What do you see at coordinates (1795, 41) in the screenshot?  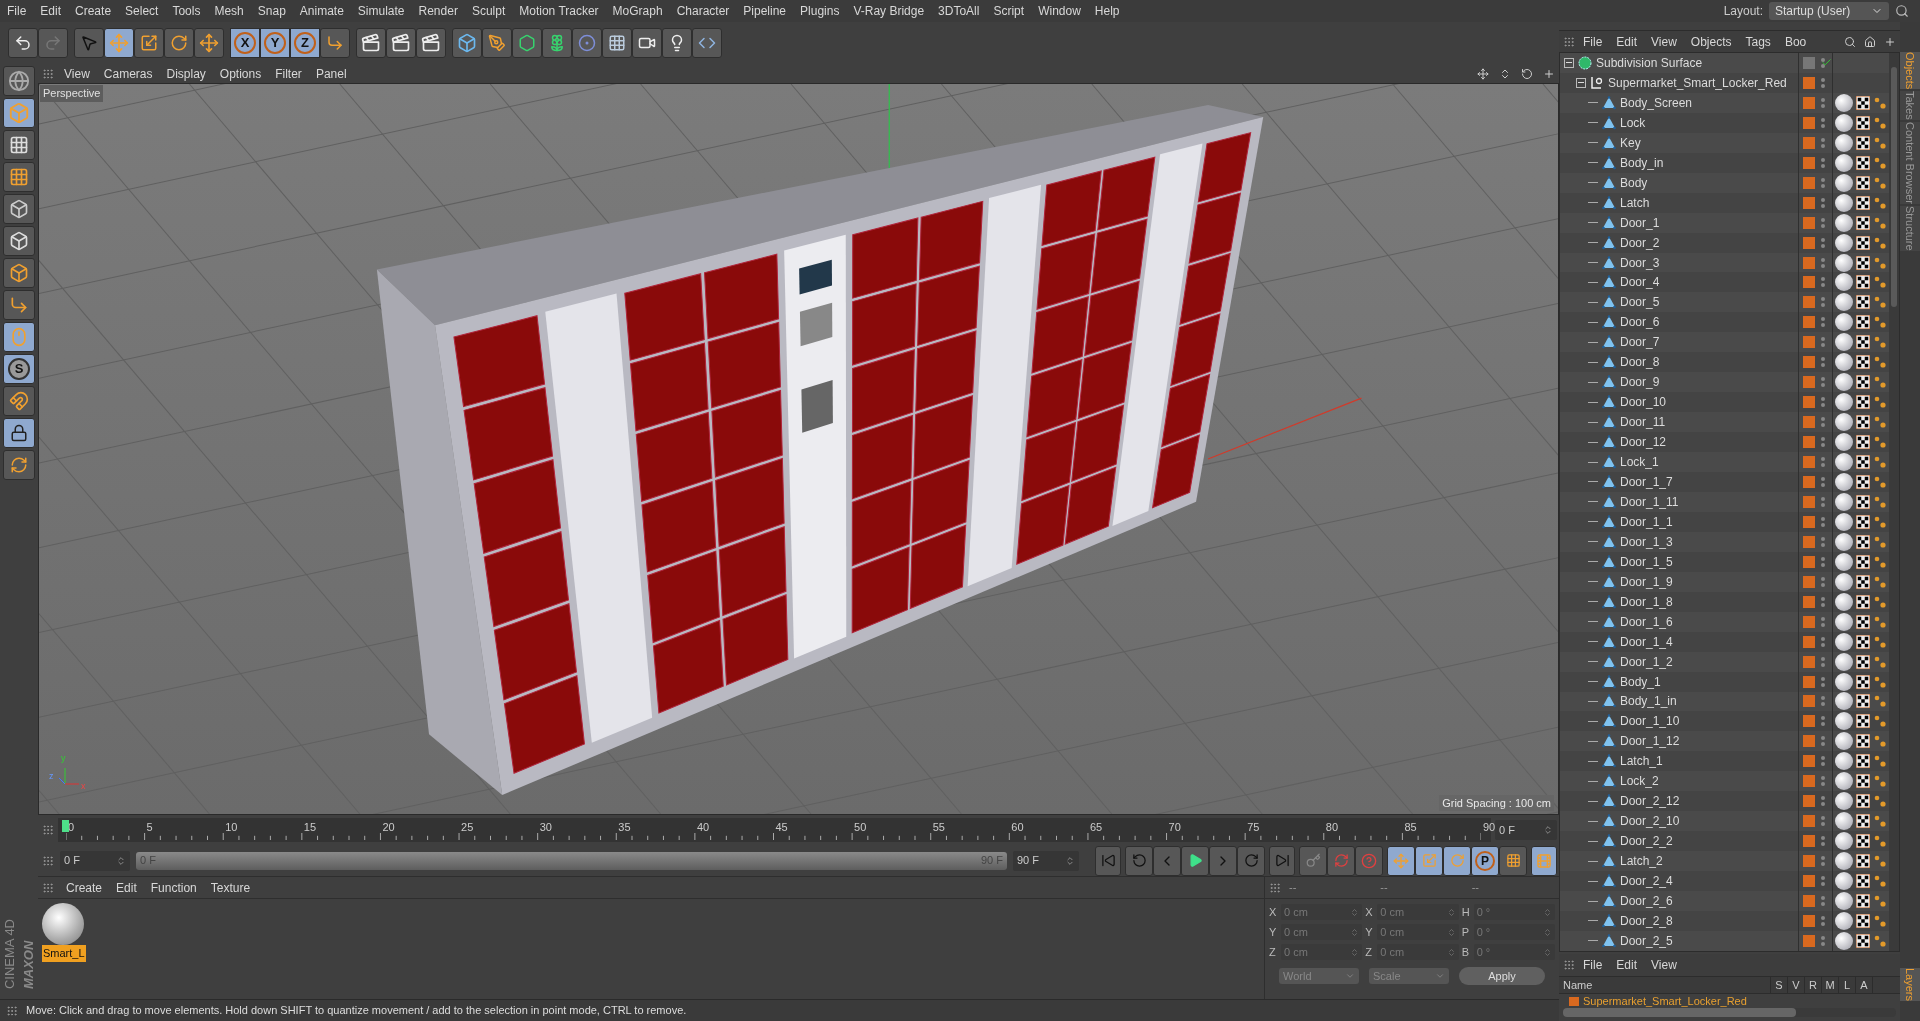 I see `object-menu-item: Boo` at bounding box center [1795, 41].